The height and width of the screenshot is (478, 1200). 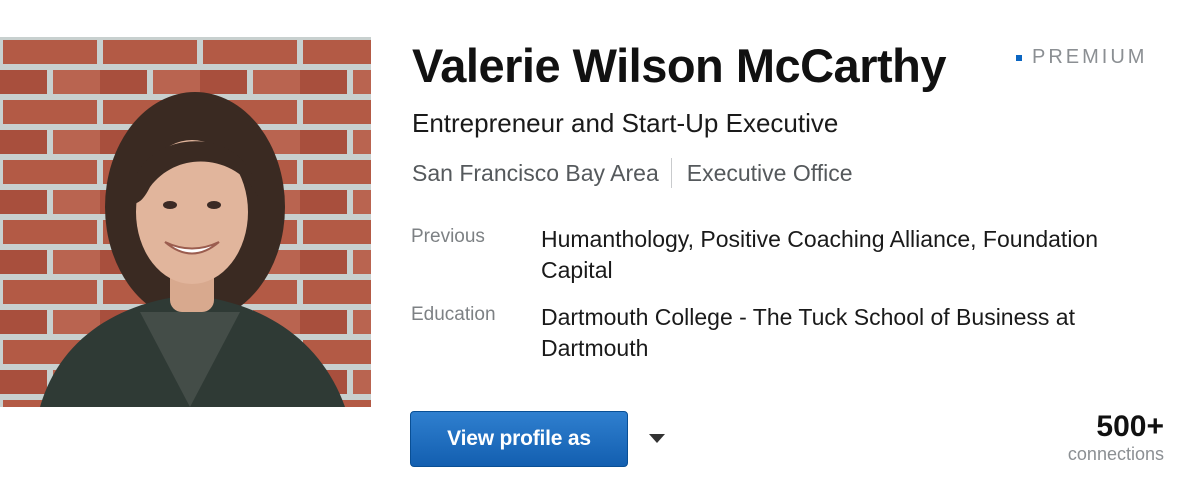 I want to click on profile-name: Valerie Wilson McCarthy, so click(x=679, y=65).